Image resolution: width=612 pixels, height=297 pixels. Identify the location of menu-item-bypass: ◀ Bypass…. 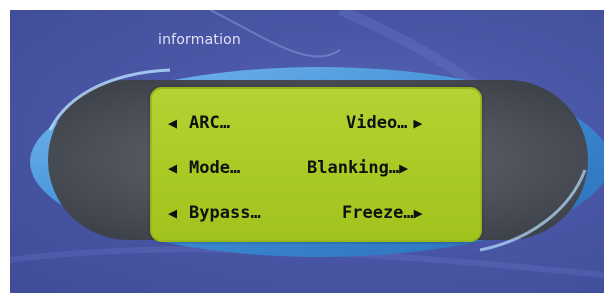
(214, 213).